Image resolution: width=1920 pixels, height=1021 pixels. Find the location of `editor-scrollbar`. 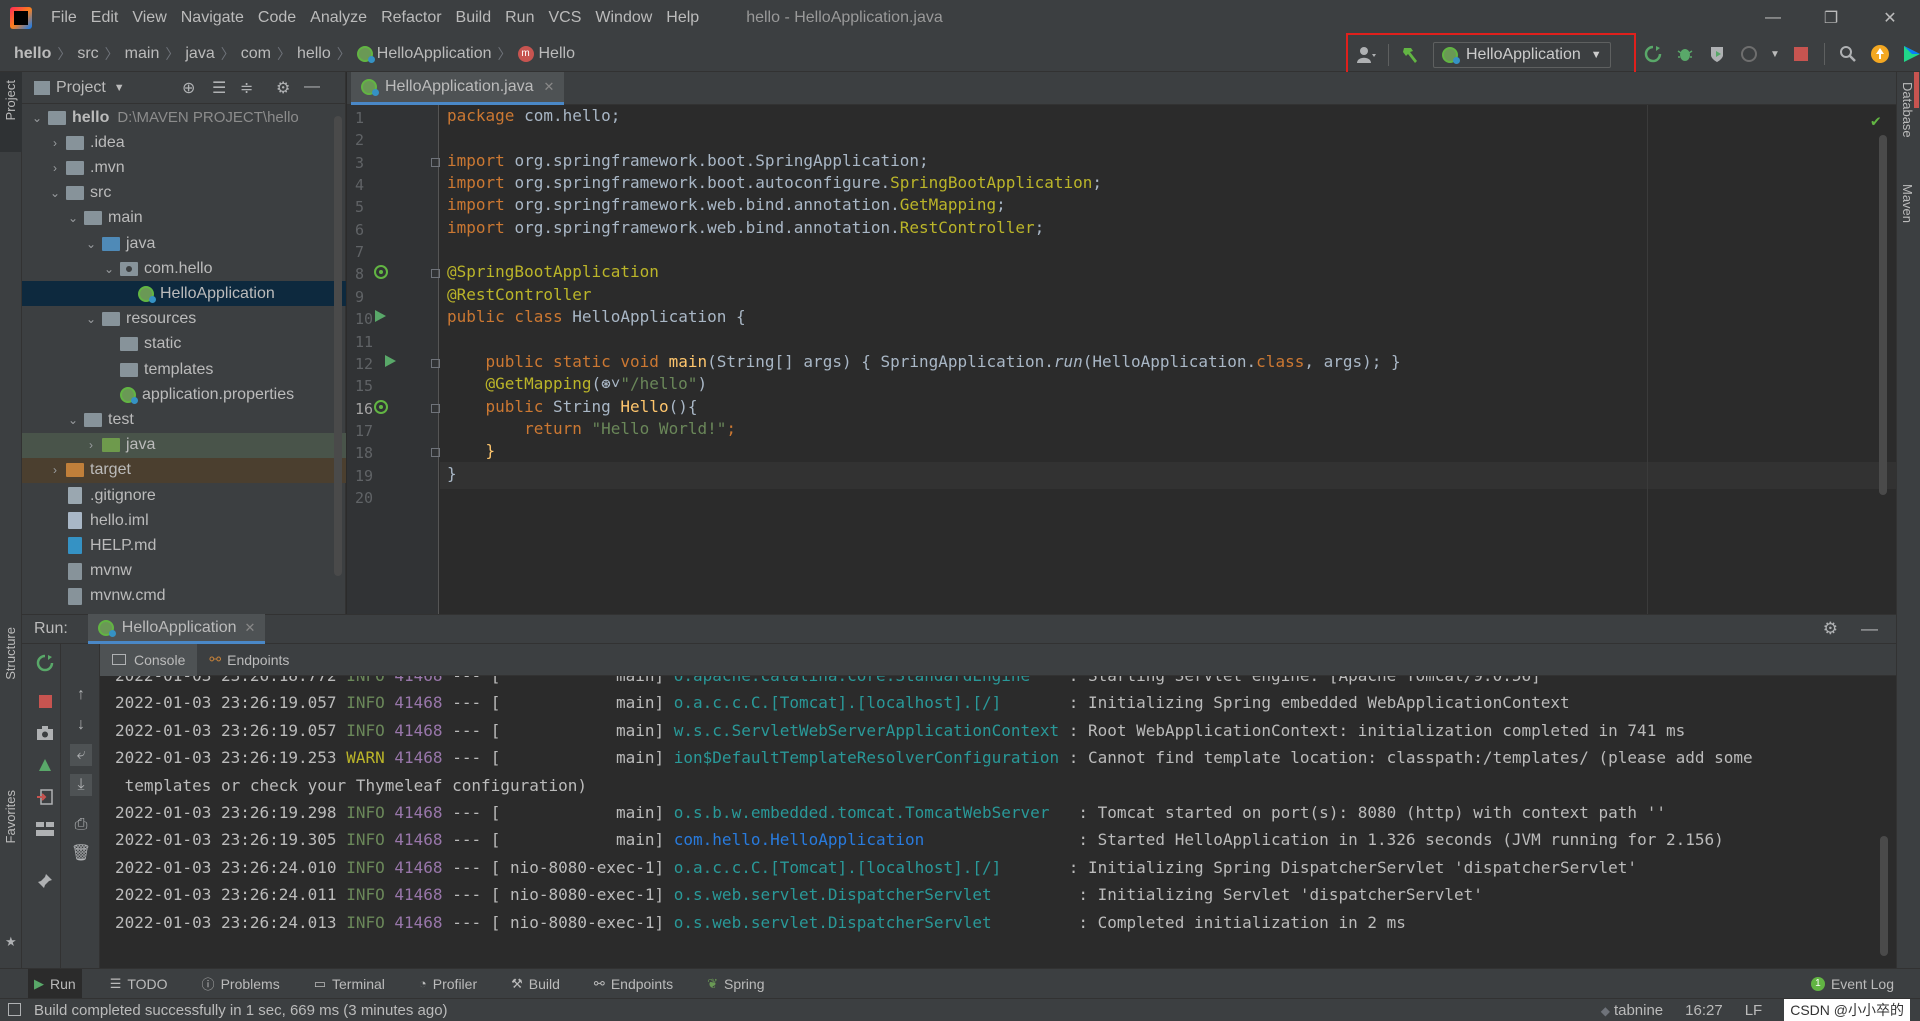

editor-scrollbar is located at coordinates (1883, 315).